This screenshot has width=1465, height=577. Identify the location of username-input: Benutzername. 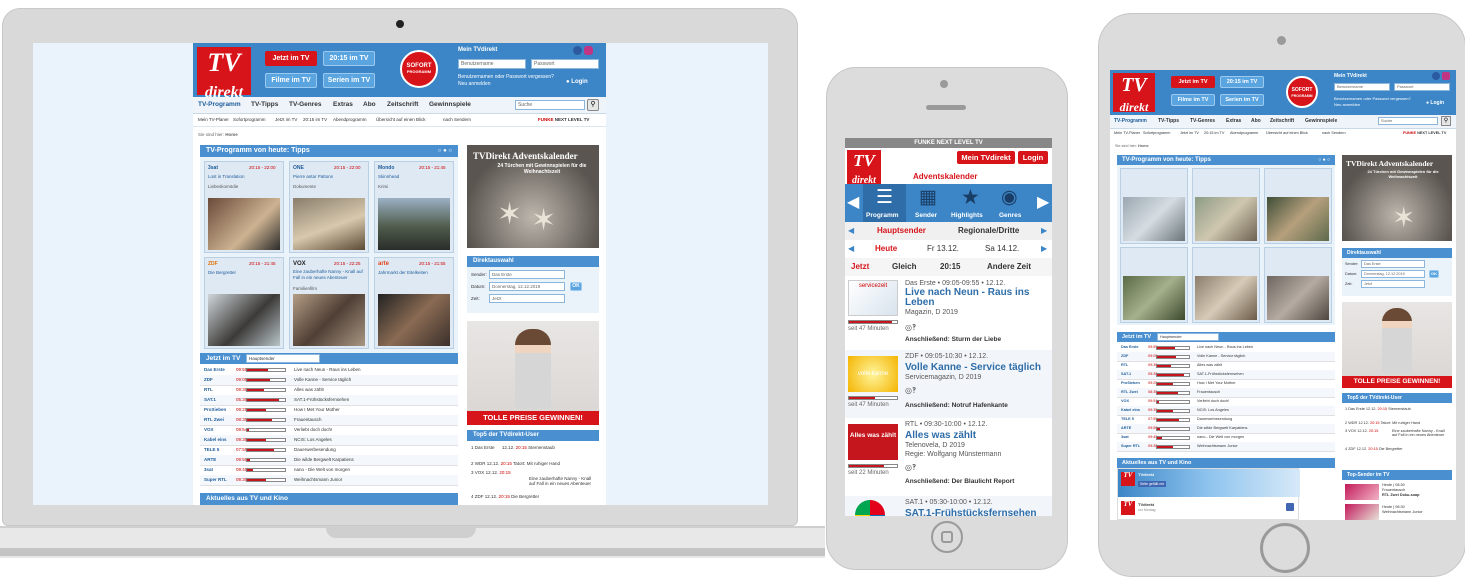
(1362, 87).